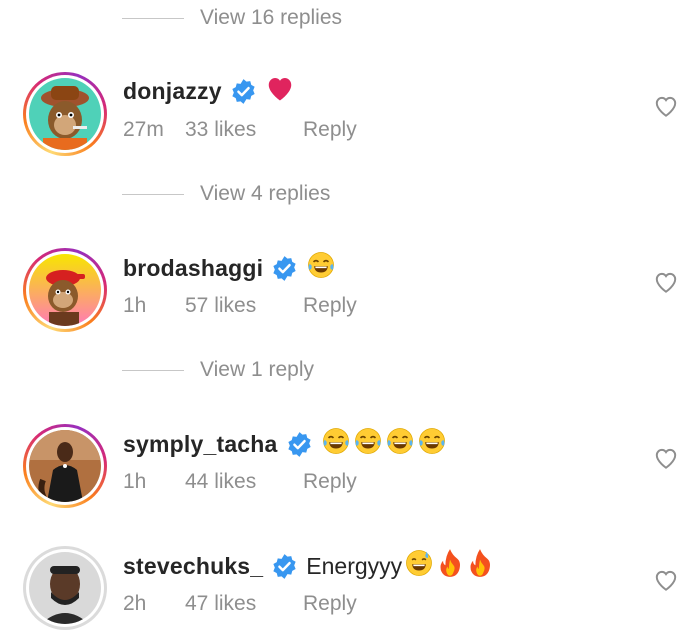  What do you see at coordinates (193, 268) in the screenshot?
I see `username: brodashaggi` at bounding box center [193, 268].